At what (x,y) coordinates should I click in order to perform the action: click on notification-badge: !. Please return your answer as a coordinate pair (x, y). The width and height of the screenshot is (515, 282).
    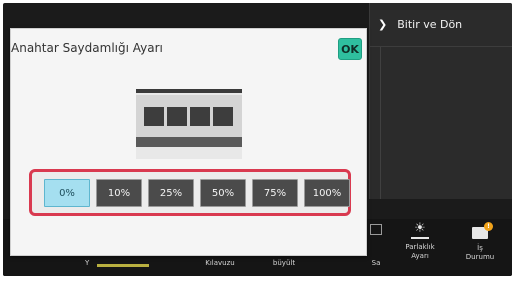
    Looking at the image, I should click on (488, 226).